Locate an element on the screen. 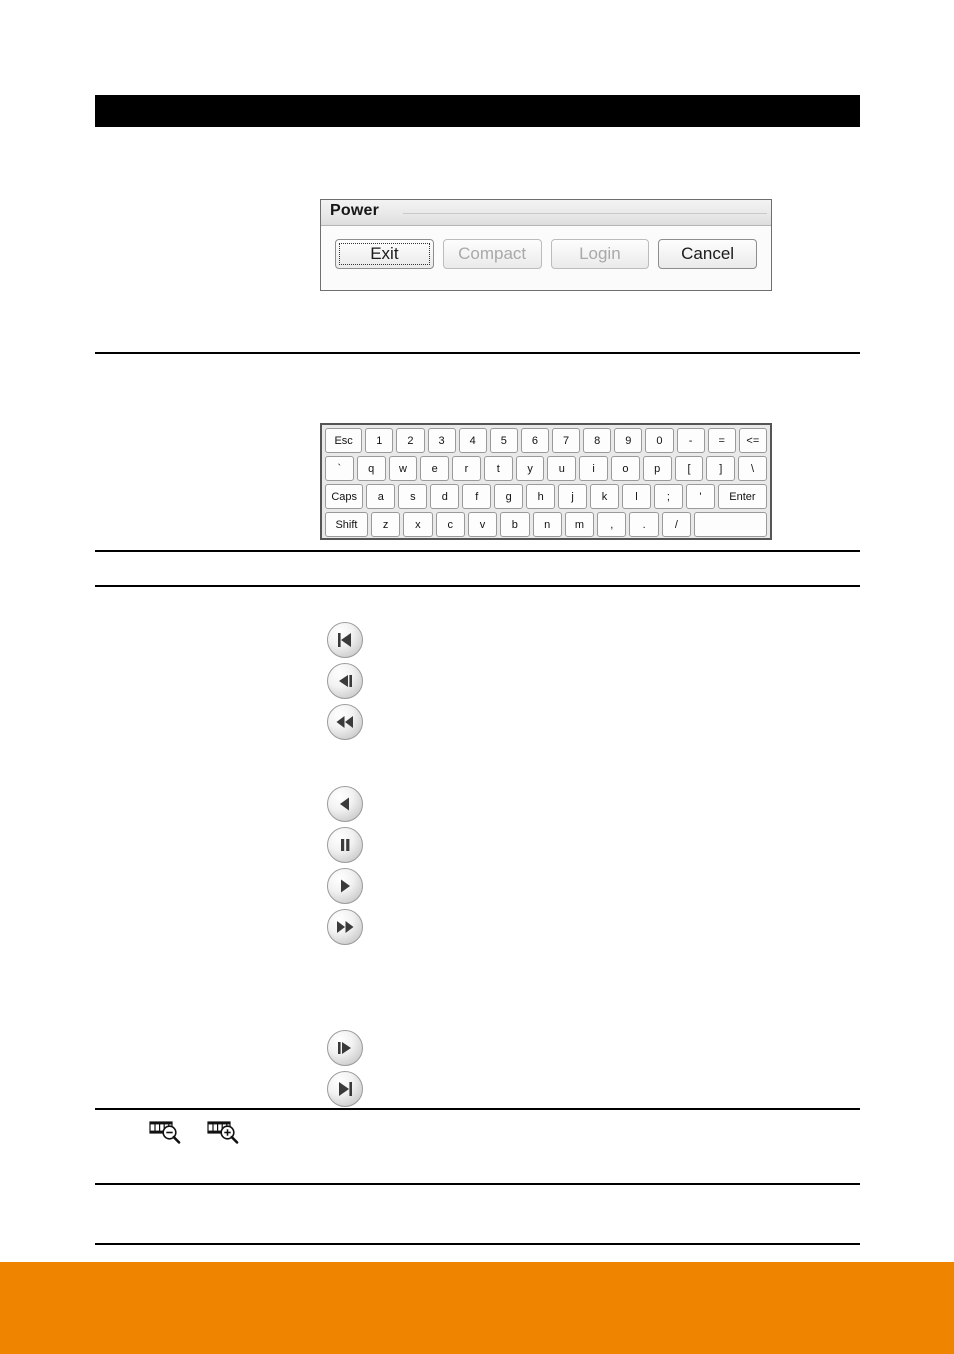 This screenshot has width=954, height=1354. key-r: r is located at coordinates (466, 468).